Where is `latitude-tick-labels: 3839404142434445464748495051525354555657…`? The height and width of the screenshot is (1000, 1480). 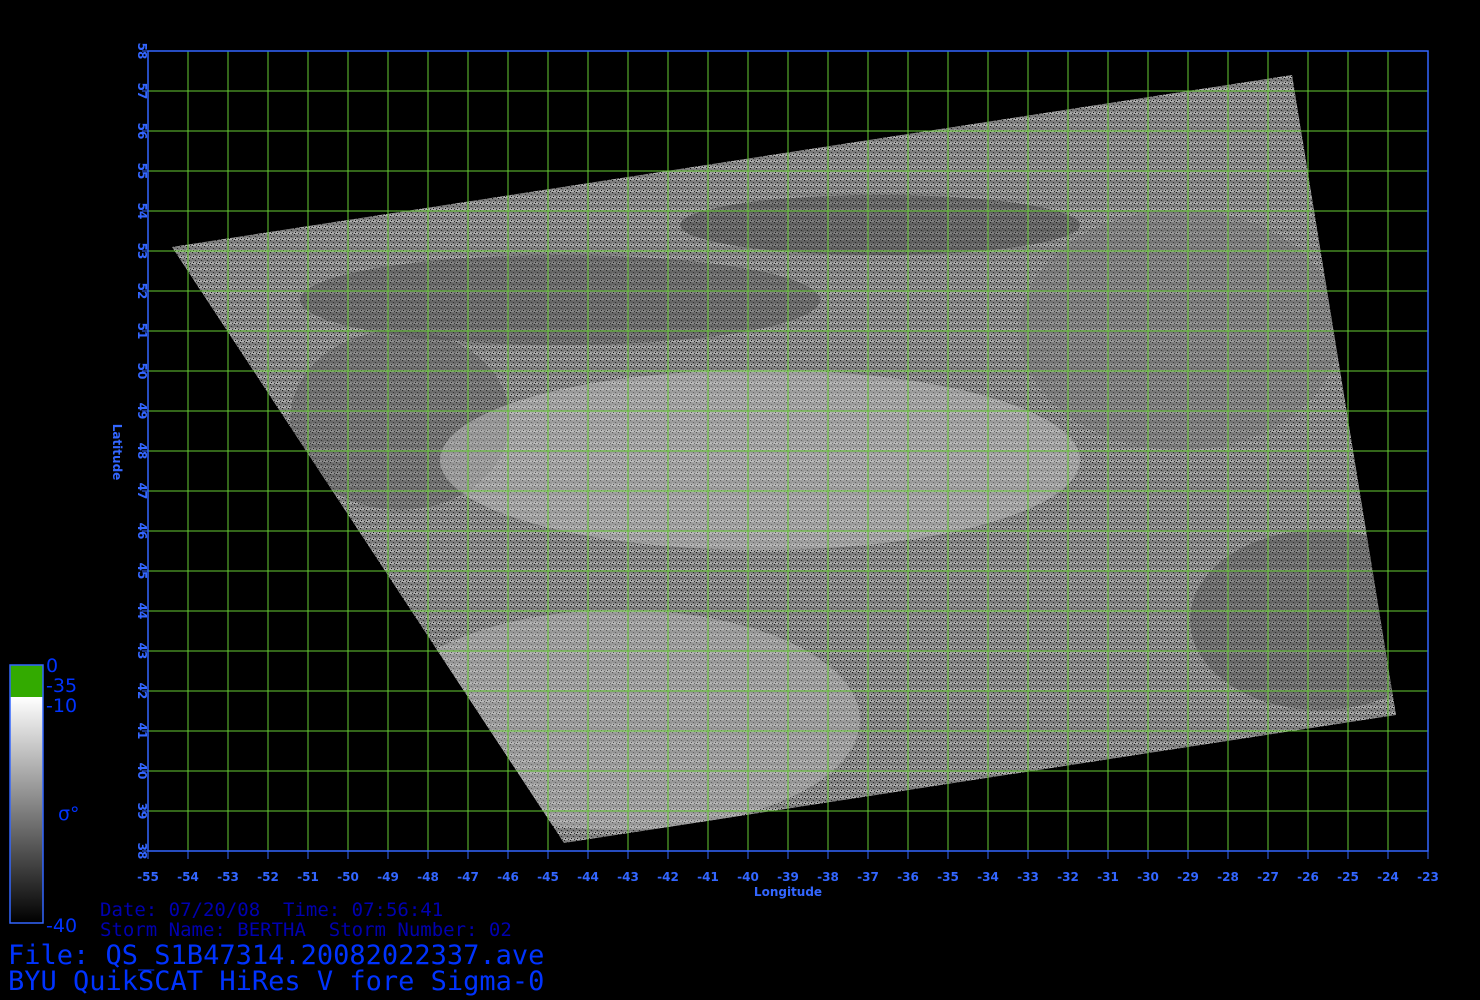
latitude-tick-labels: 3839404142434445464748495051525354555657… is located at coordinates (142, 451).